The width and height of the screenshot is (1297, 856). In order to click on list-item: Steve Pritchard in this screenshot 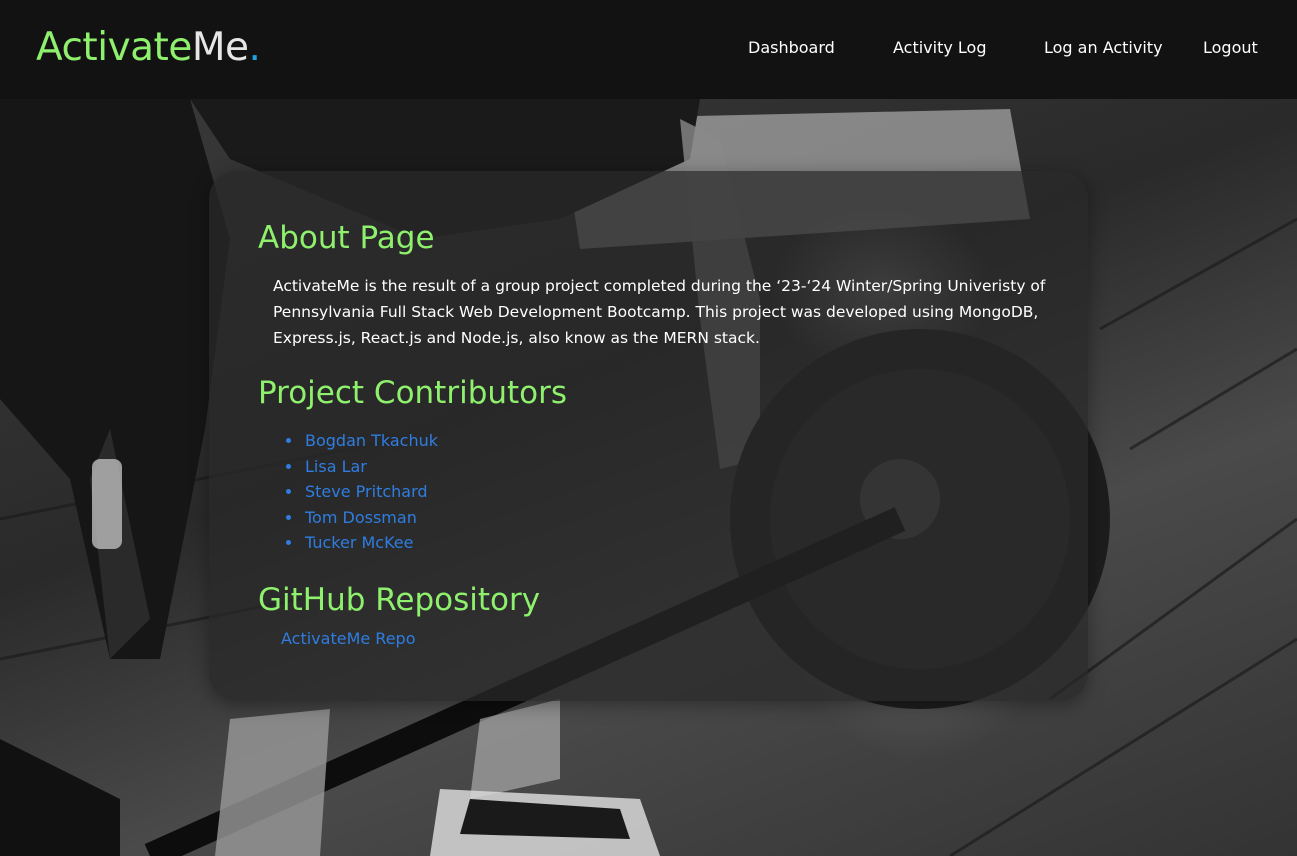, I will do `click(362, 492)`.